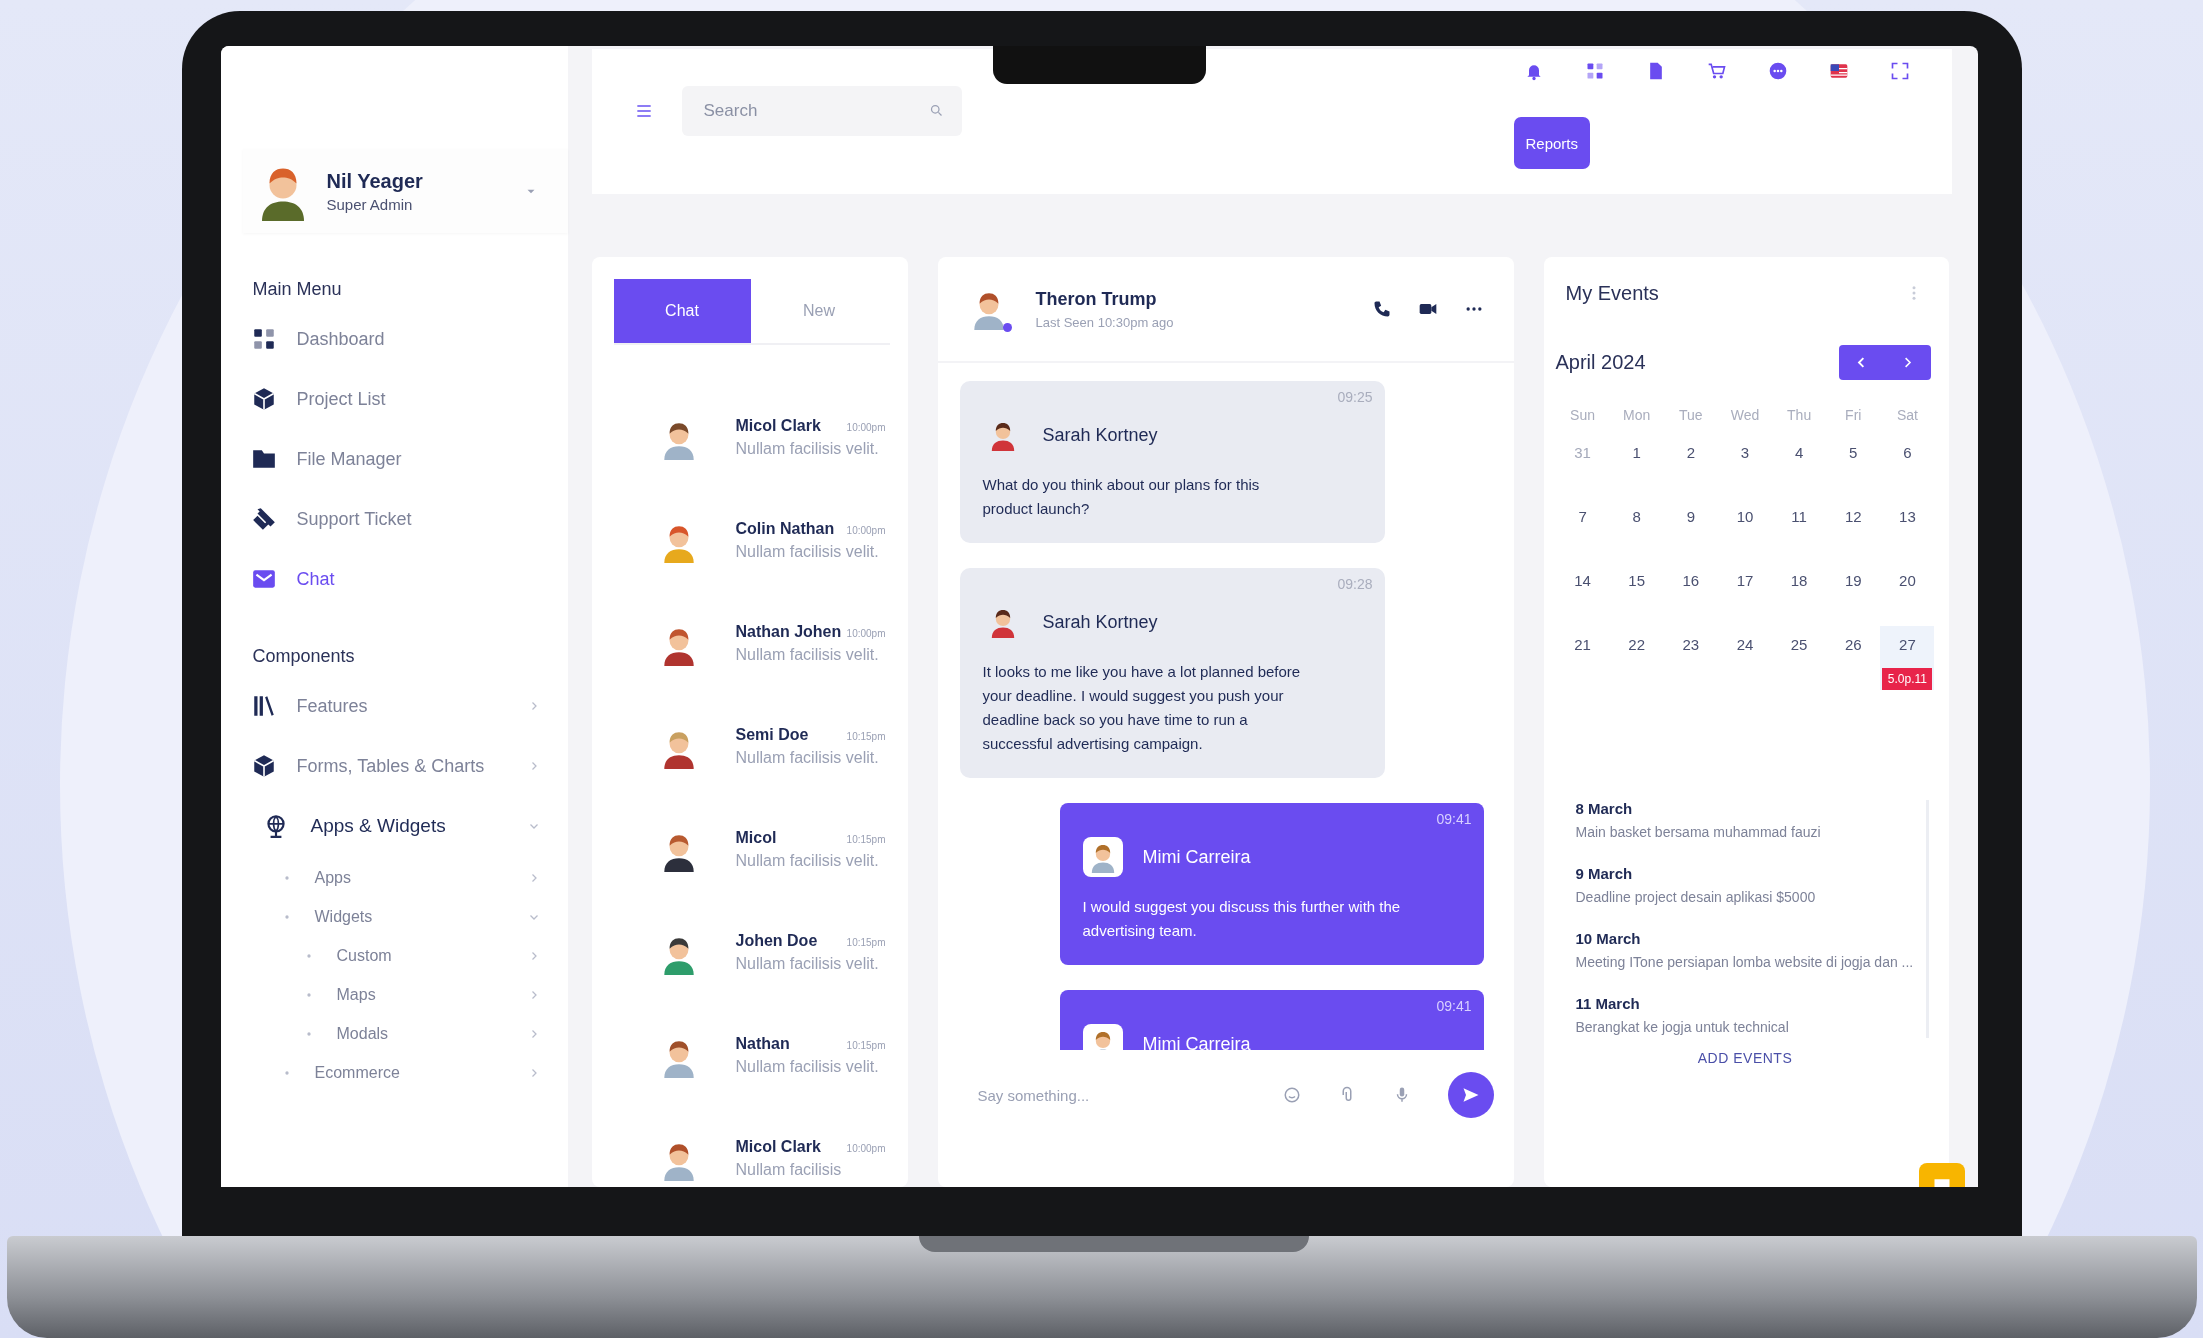  Describe the element at coordinates (762, 1044) in the screenshot. I see `contact-name: Nathan` at that location.